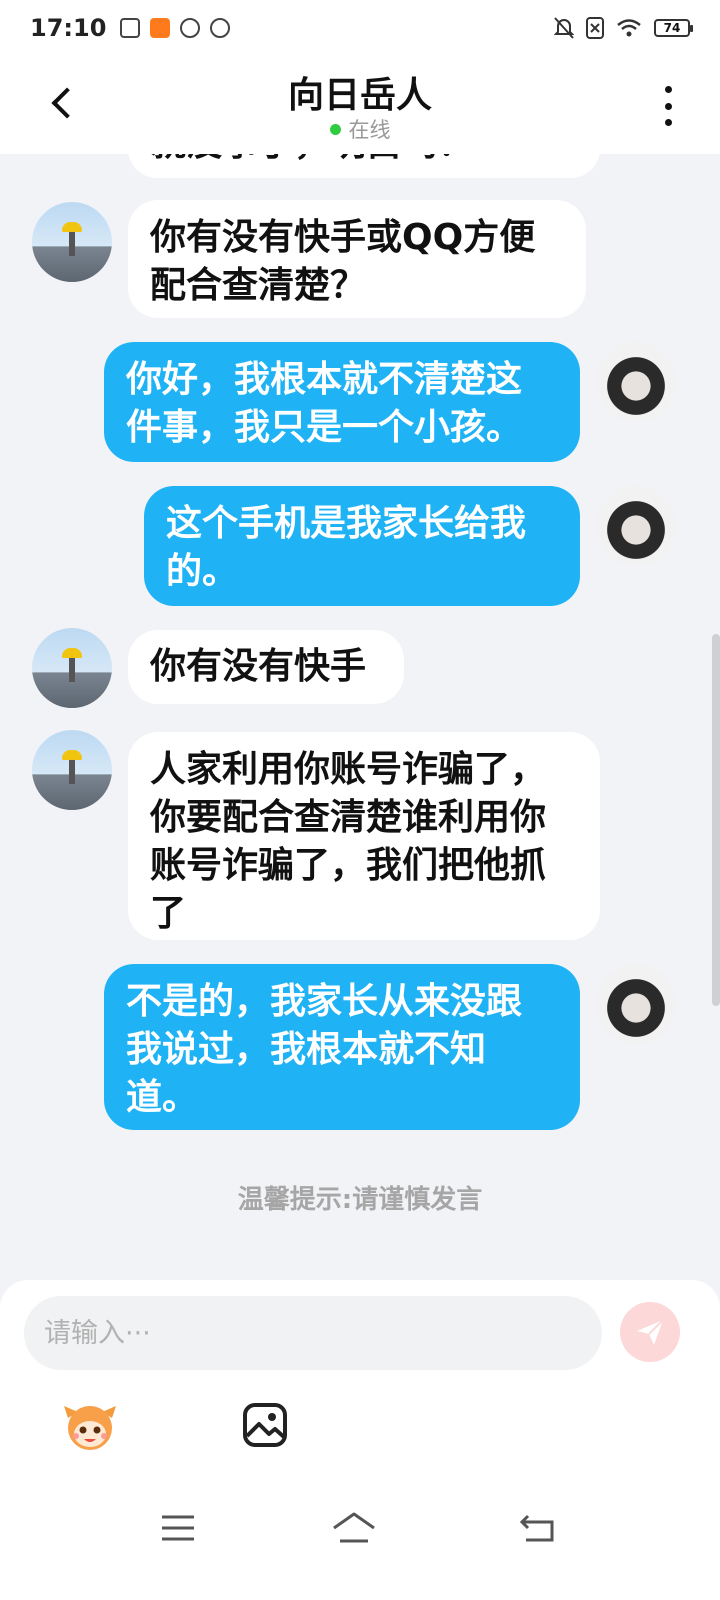  I want to click on message-input, so click(313, 1333).